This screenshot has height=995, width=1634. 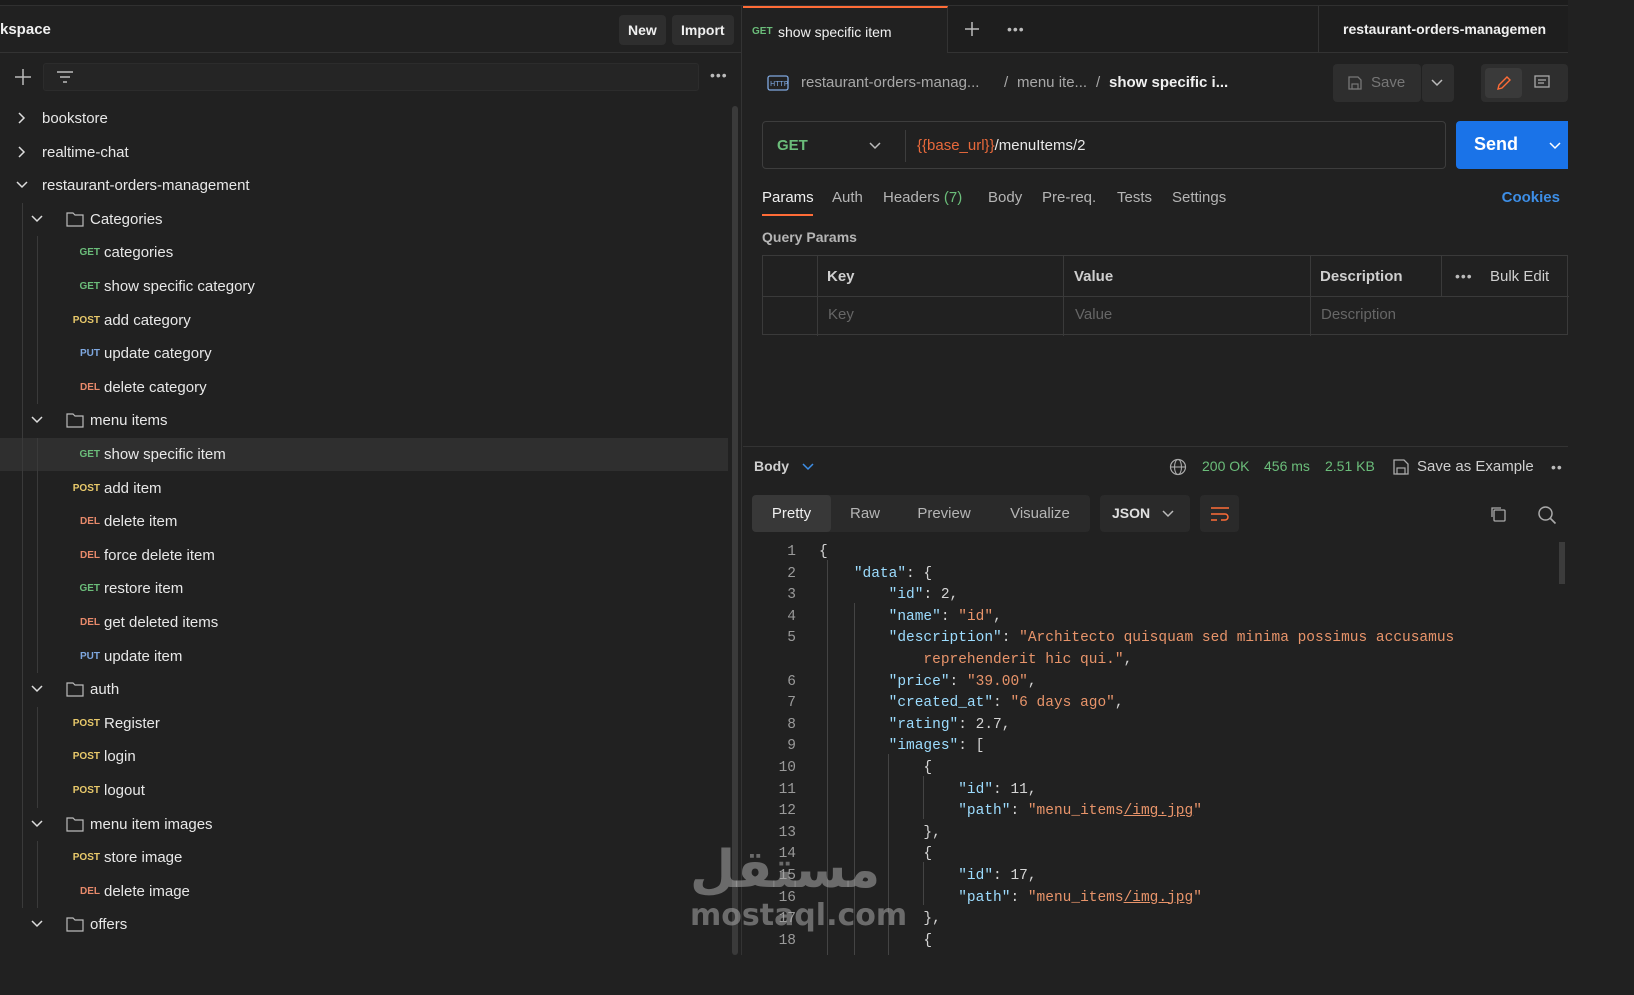 I want to click on folder-categories: Categories, so click(x=364, y=219).